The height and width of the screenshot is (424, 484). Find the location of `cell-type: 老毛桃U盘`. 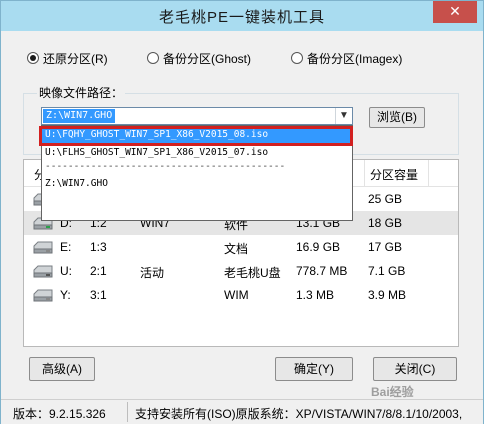

cell-type: 老毛桃U盘 is located at coordinates (252, 273).